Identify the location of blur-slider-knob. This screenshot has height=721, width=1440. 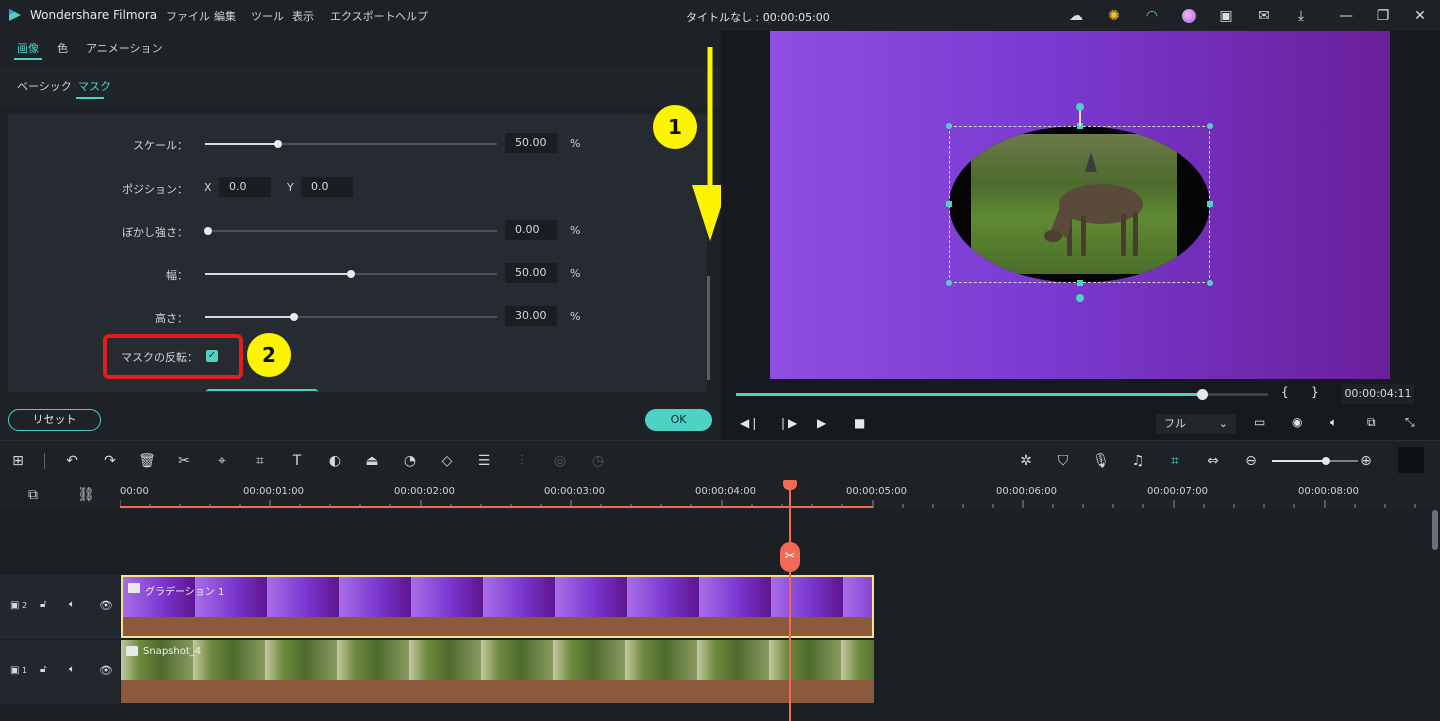
(208, 231).